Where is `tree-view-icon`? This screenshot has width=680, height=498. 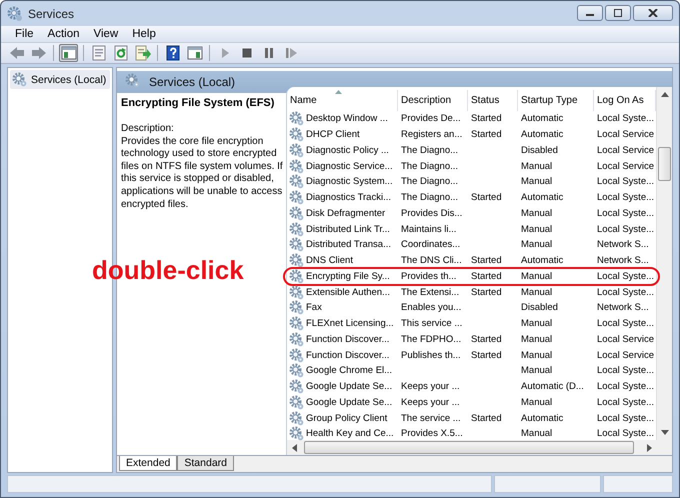 tree-view-icon is located at coordinates (68, 53).